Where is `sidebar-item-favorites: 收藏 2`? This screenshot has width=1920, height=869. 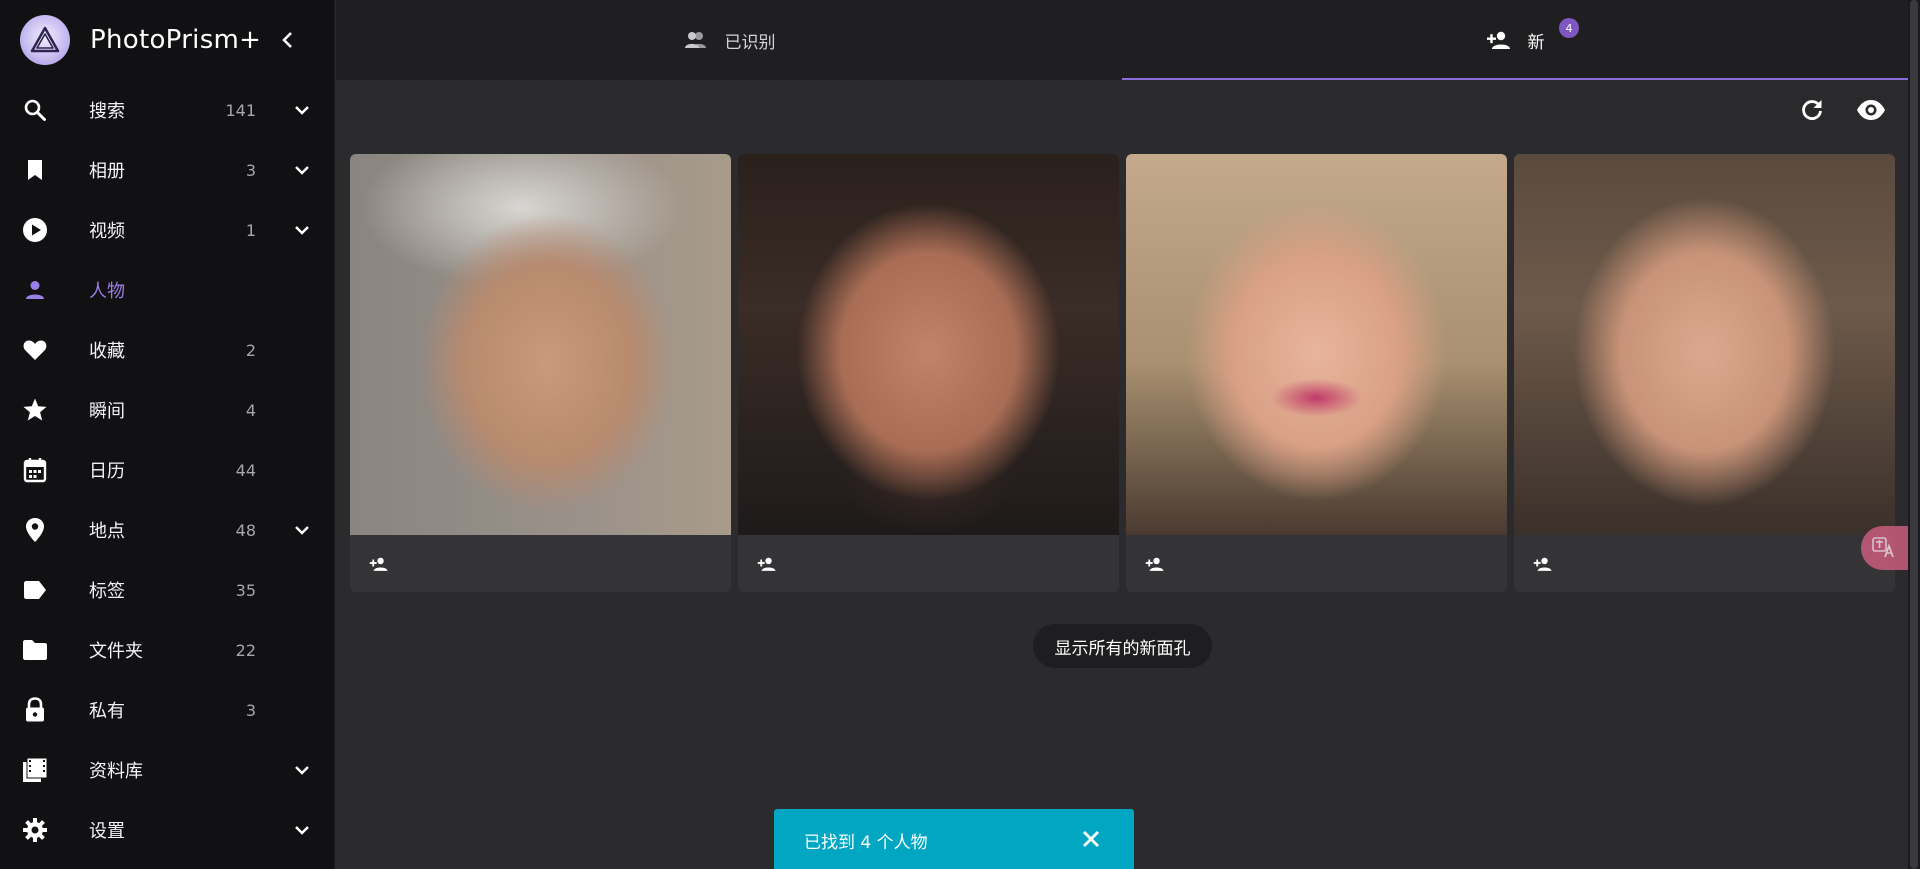 sidebar-item-favorites: 收藏 2 is located at coordinates (167, 350).